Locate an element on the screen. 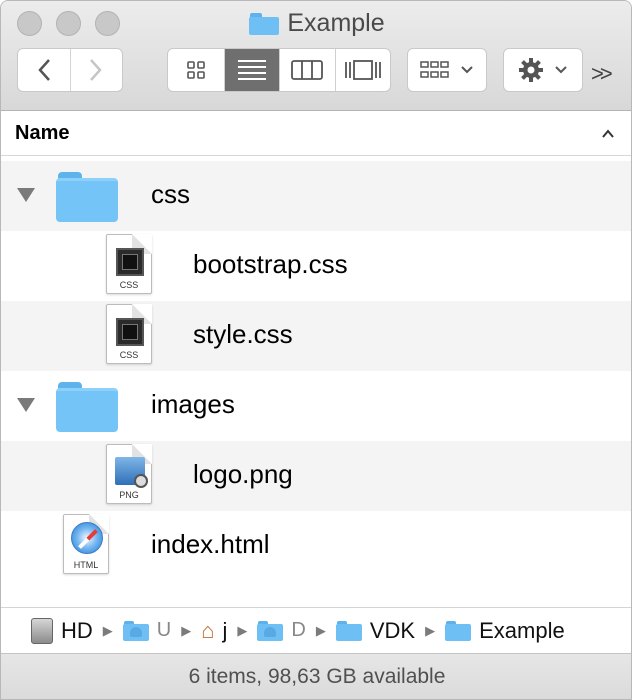 The height and width of the screenshot is (700, 632). path-bar: HD ▶ U ▶ ⌂ j ▶ D ▶ VDK ▶ Example is located at coordinates (316, 630).